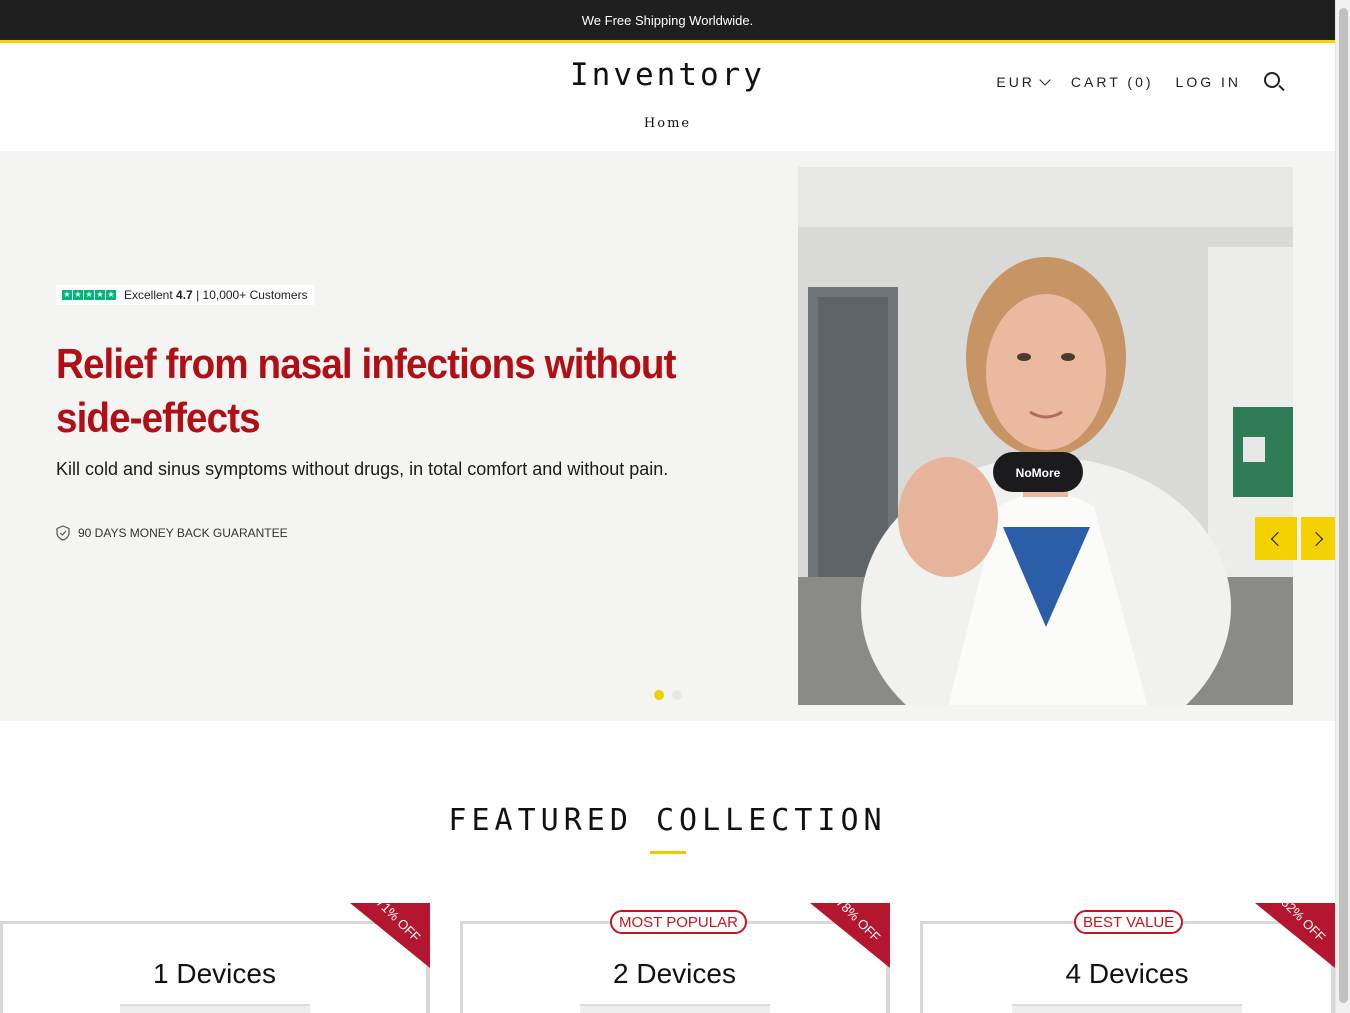 The width and height of the screenshot is (1350, 1013). What do you see at coordinates (148, 295) in the screenshot?
I see `rating-label: Excellent` at bounding box center [148, 295].